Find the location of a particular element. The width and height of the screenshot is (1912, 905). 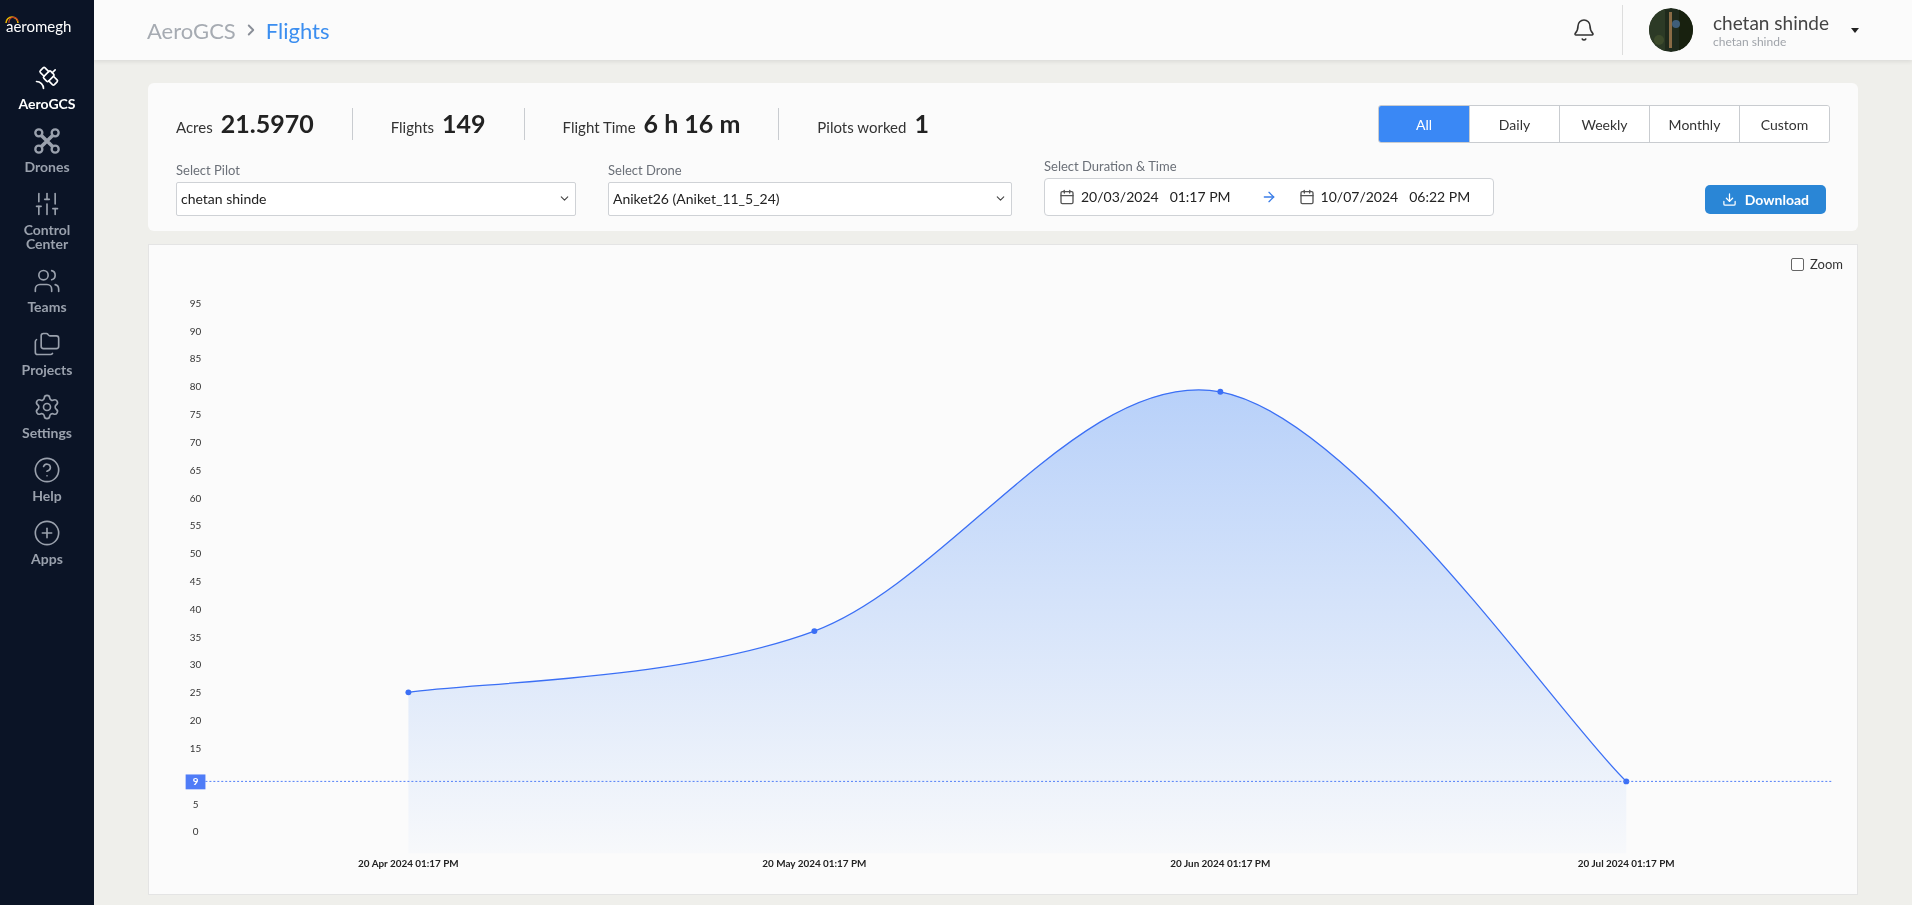

y-tick-label: 60 is located at coordinates (195, 497).